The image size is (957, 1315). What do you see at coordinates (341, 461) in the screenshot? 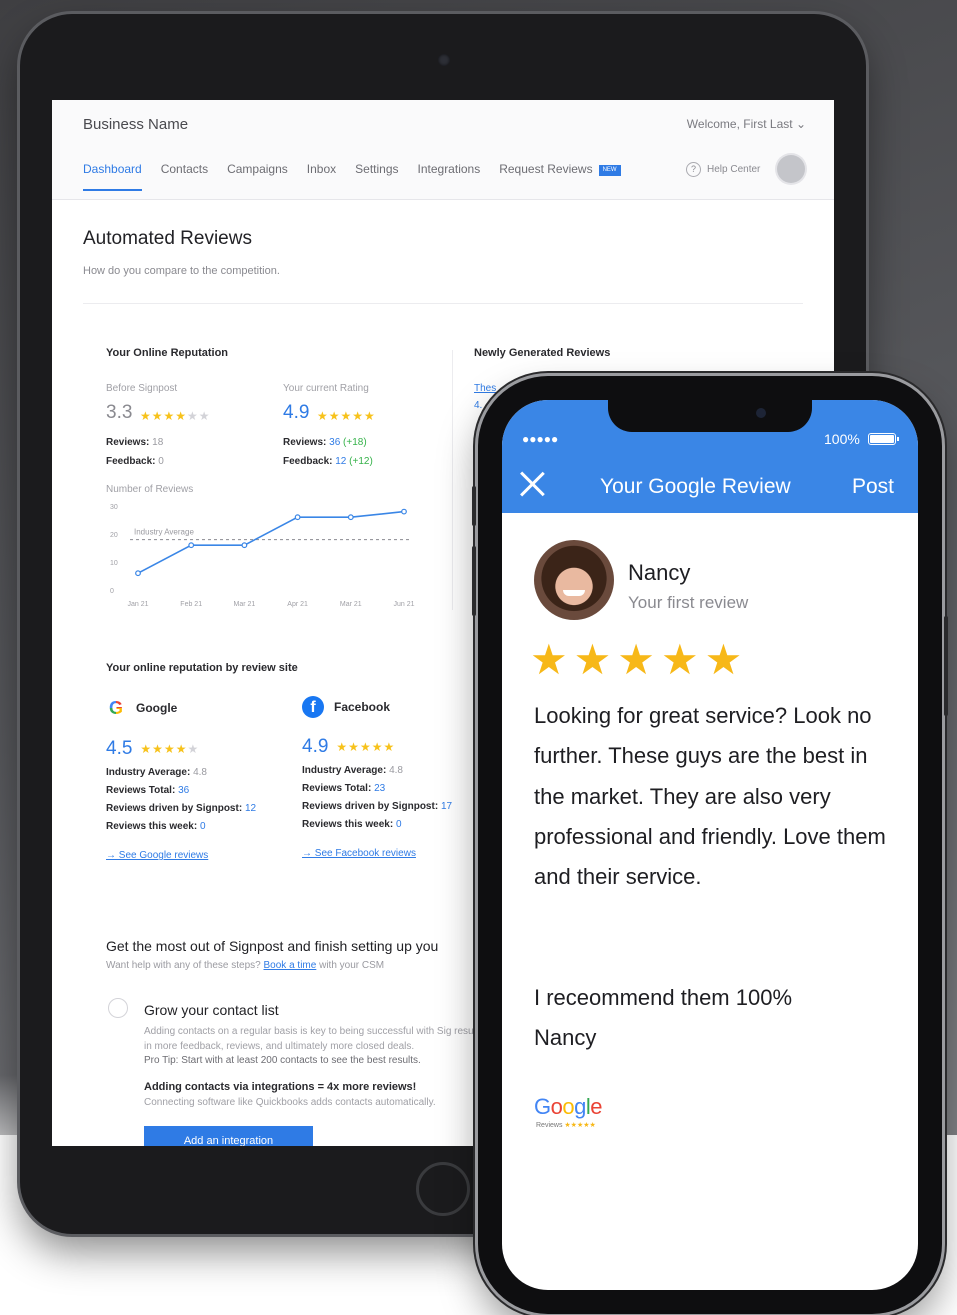
I see `current-feedback-value: 12` at bounding box center [341, 461].